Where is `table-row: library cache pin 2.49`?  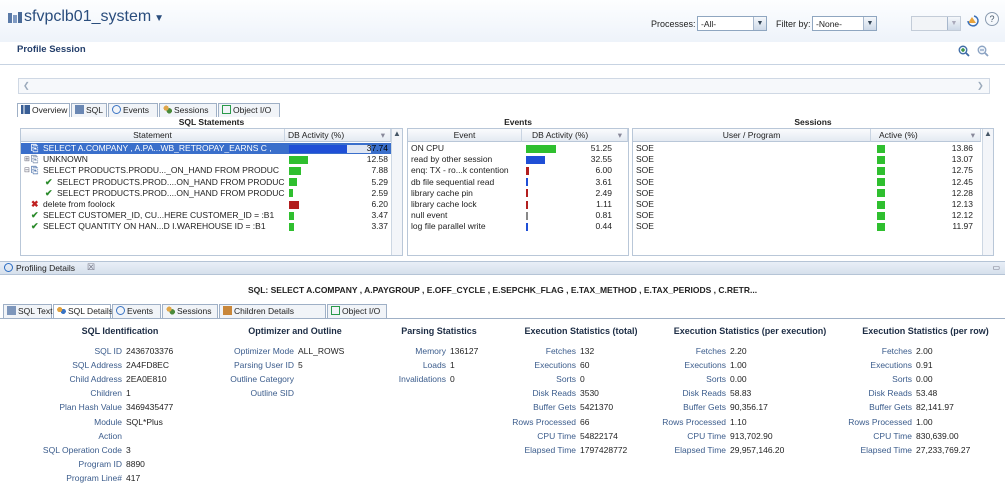 table-row: library cache pin 2.49 is located at coordinates (518, 193).